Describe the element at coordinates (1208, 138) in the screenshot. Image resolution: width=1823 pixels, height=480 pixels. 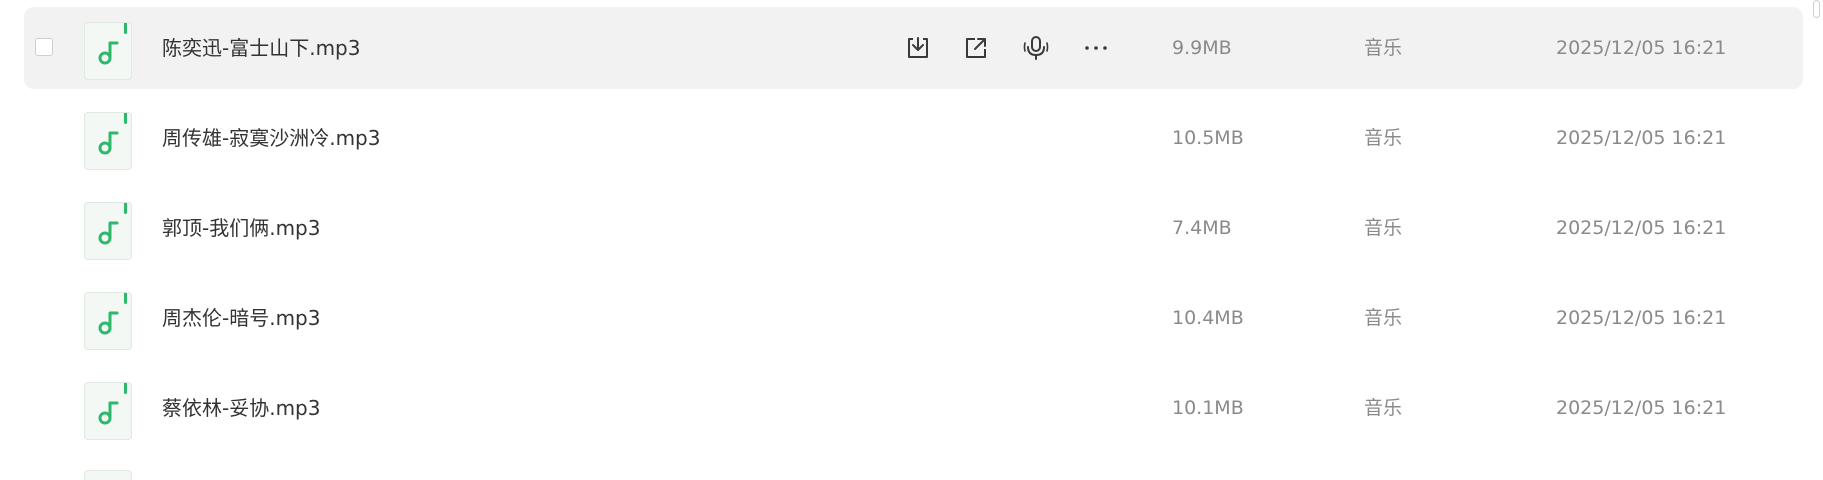
I see `file-size: 10.5MB` at that location.